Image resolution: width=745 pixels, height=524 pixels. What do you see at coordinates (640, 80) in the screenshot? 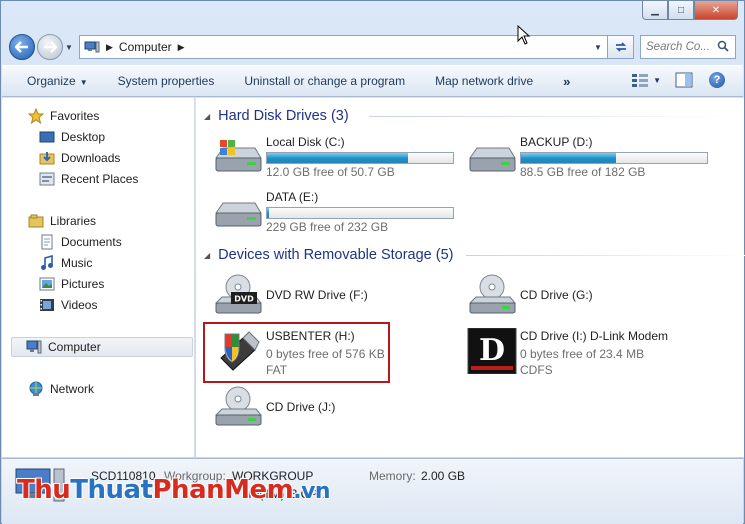
I see `change-view-icon` at bounding box center [640, 80].